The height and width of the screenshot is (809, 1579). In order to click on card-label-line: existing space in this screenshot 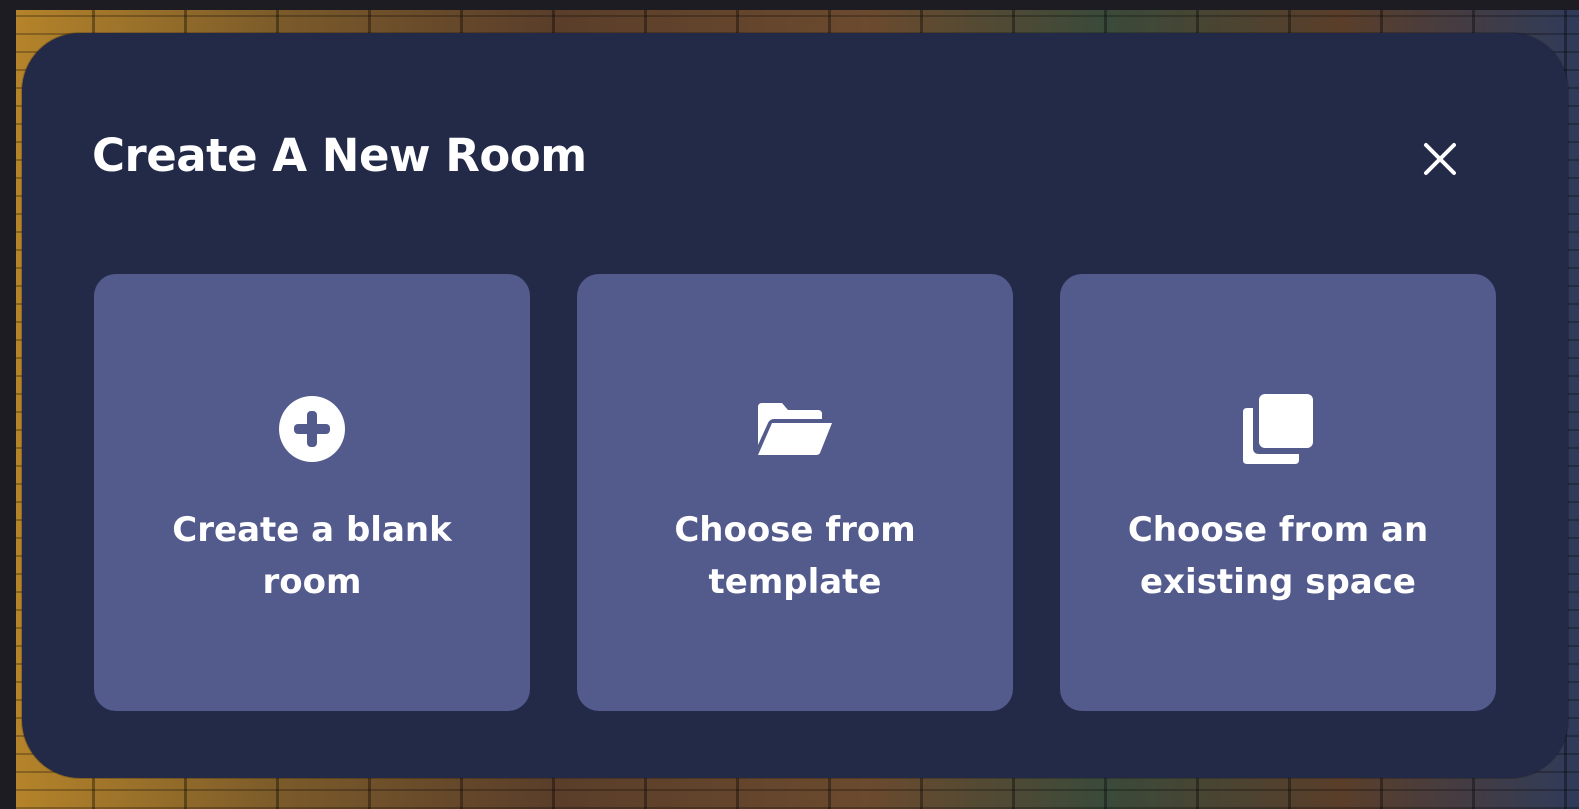, I will do `click(1278, 582)`.